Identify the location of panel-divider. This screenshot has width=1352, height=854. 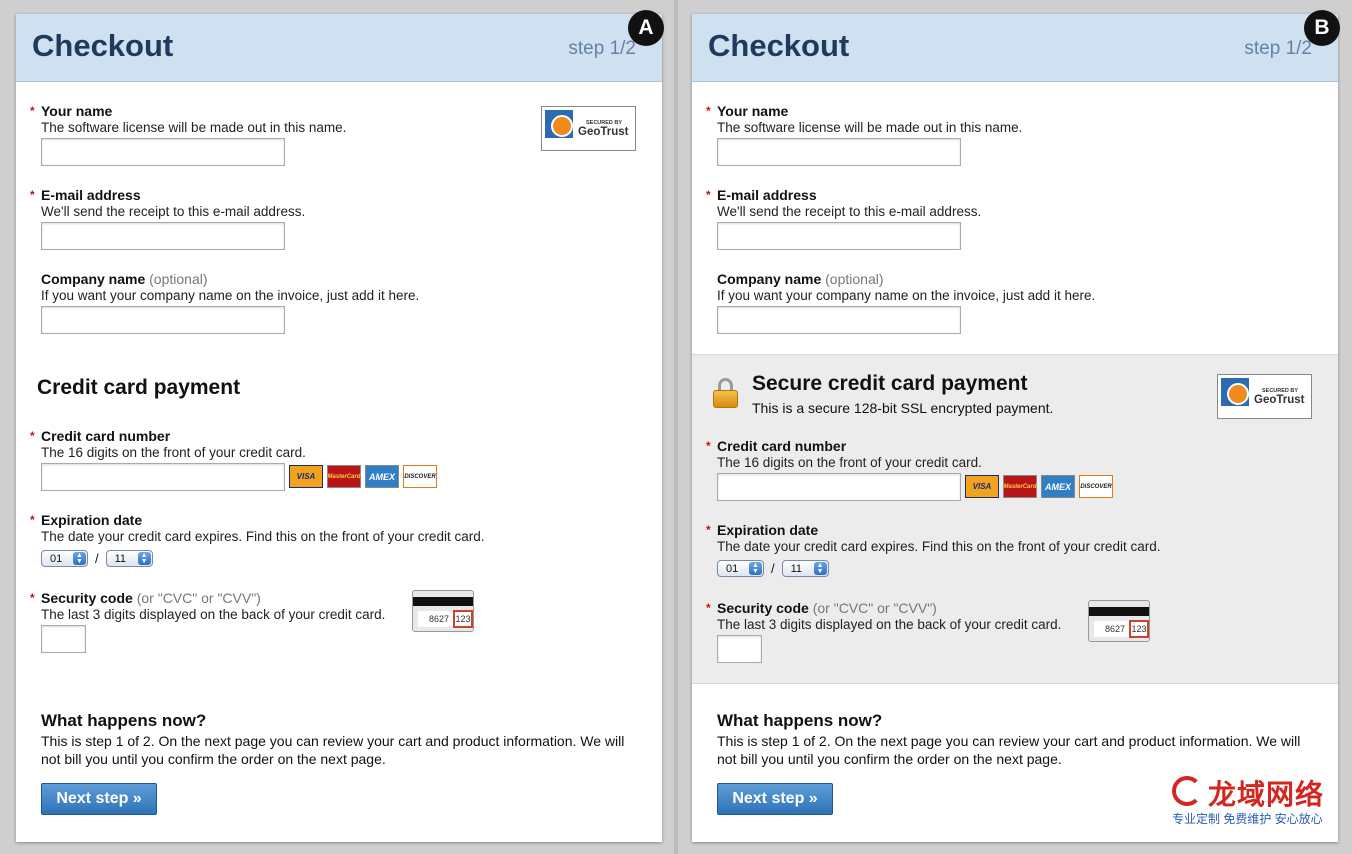
(676, 427).